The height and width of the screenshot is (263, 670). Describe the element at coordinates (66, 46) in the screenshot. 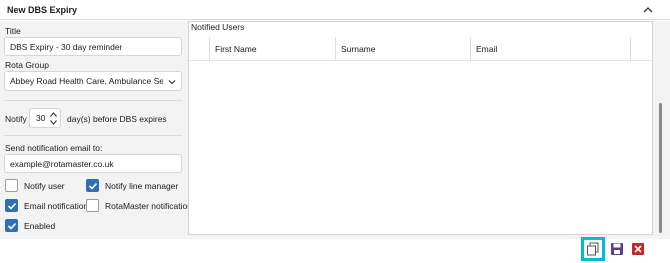

I see `title-input-value: DBS Expiry - 30 day reminder` at that location.